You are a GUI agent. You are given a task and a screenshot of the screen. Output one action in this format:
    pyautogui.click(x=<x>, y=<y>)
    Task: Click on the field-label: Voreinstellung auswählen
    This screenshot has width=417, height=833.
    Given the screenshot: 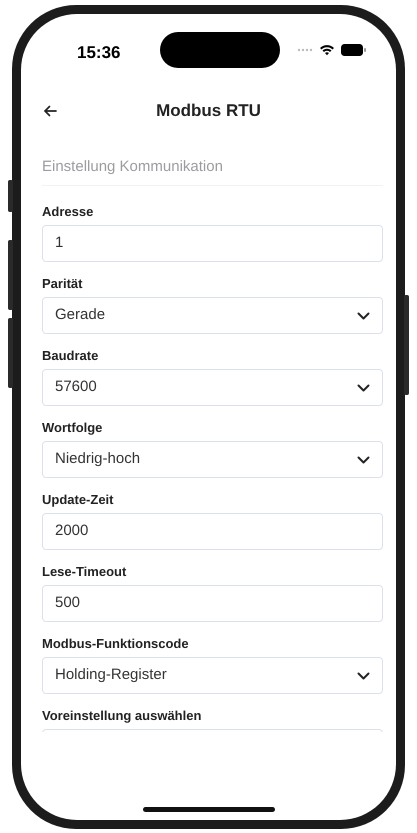 What is the action you would take?
    pyautogui.click(x=122, y=715)
    